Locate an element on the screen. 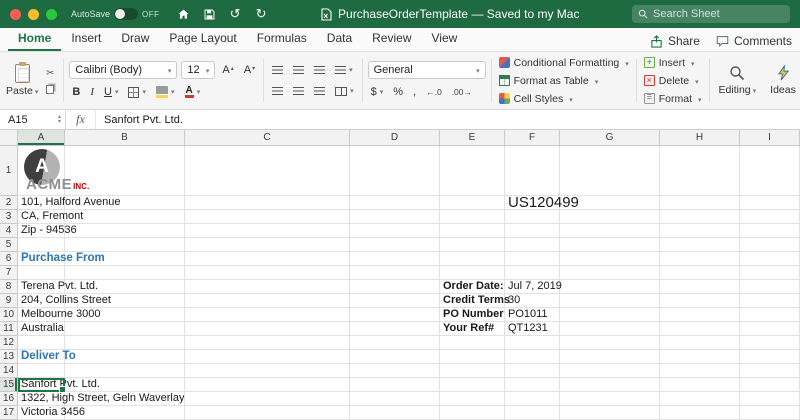  column-header-B: B is located at coordinates (125, 138).